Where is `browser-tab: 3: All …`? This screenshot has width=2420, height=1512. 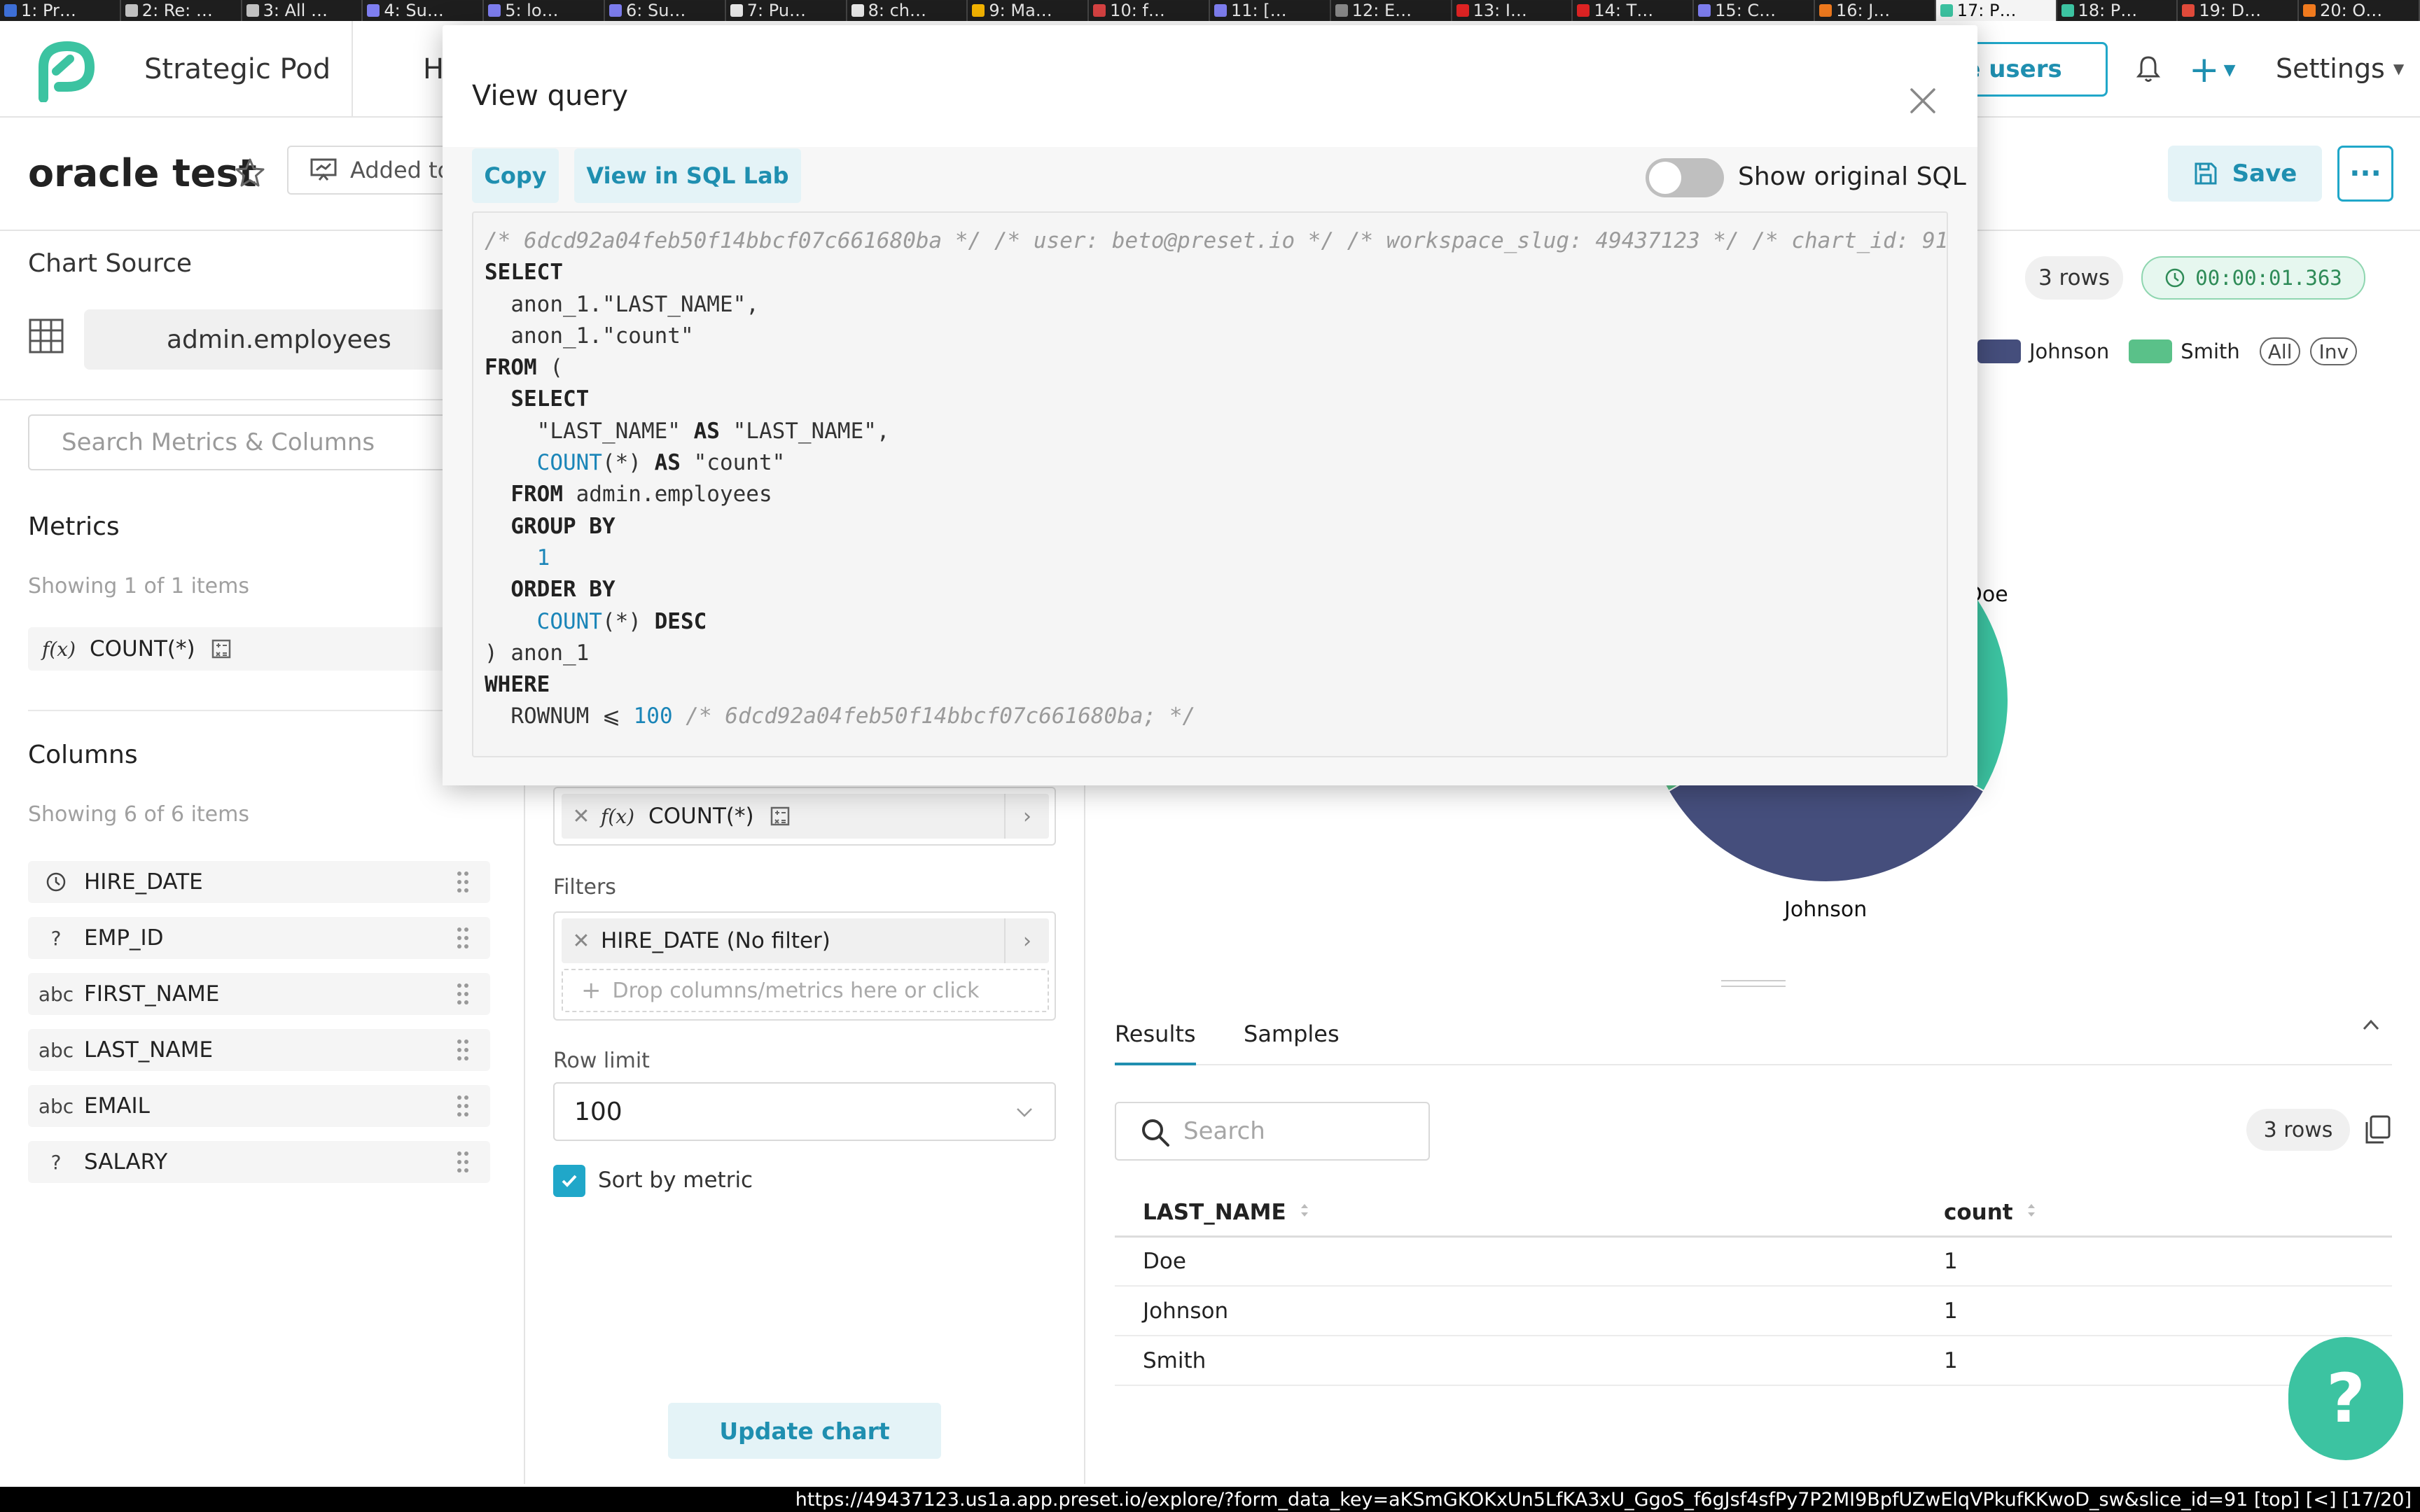 browser-tab: 3: All … is located at coordinates (302, 10).